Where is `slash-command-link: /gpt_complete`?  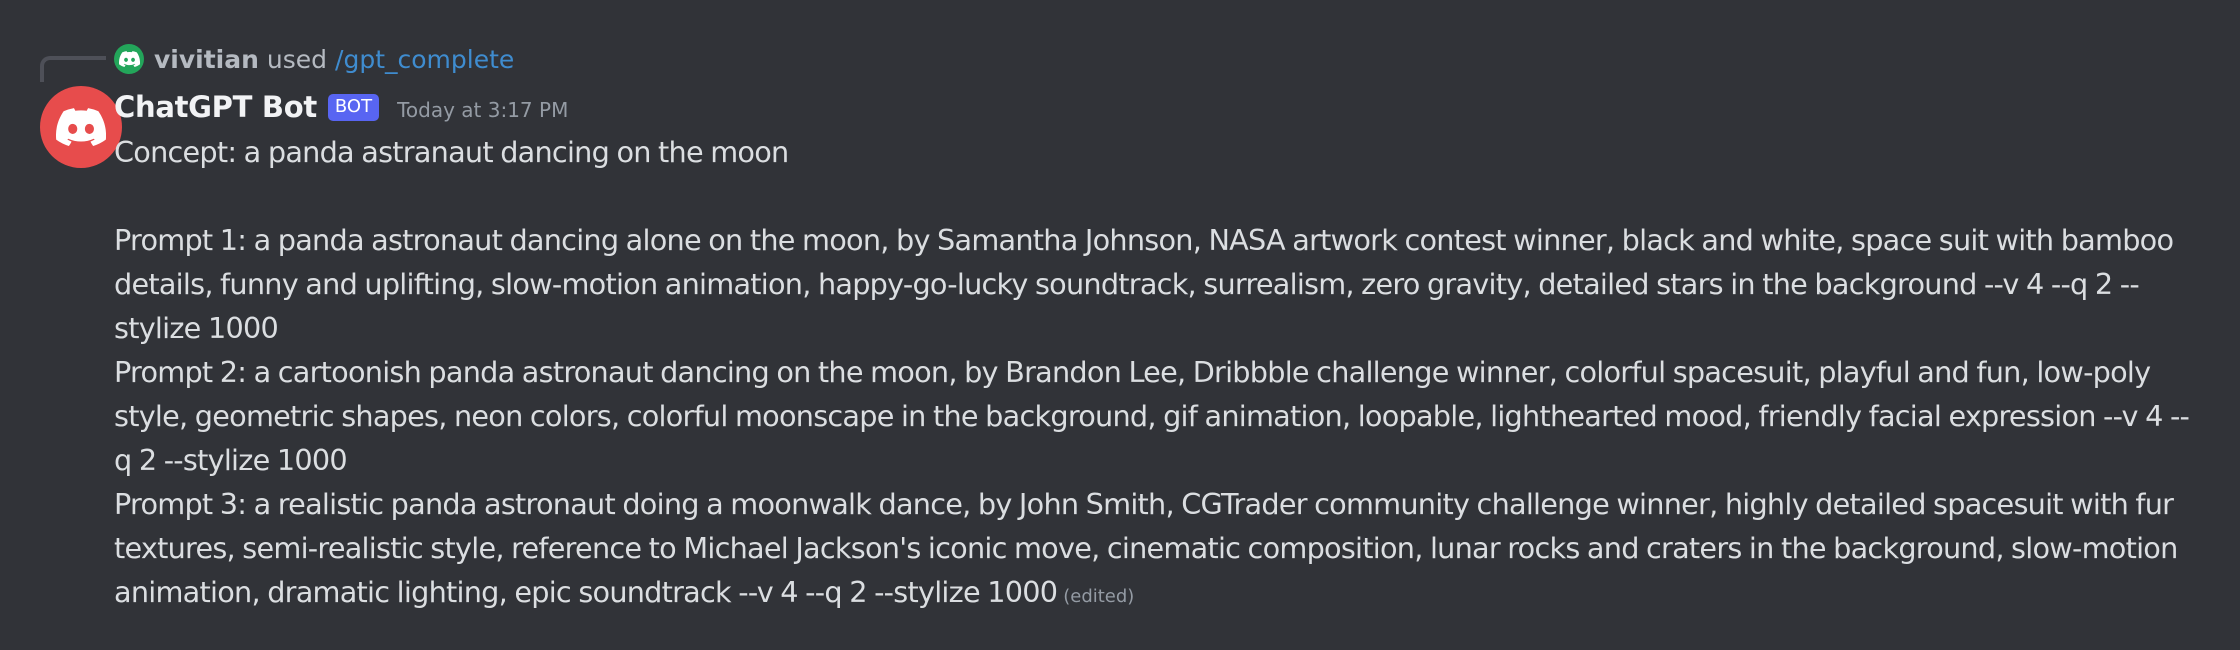 slash-command-link: /gpt_complete is located at coordinates (424, 59).